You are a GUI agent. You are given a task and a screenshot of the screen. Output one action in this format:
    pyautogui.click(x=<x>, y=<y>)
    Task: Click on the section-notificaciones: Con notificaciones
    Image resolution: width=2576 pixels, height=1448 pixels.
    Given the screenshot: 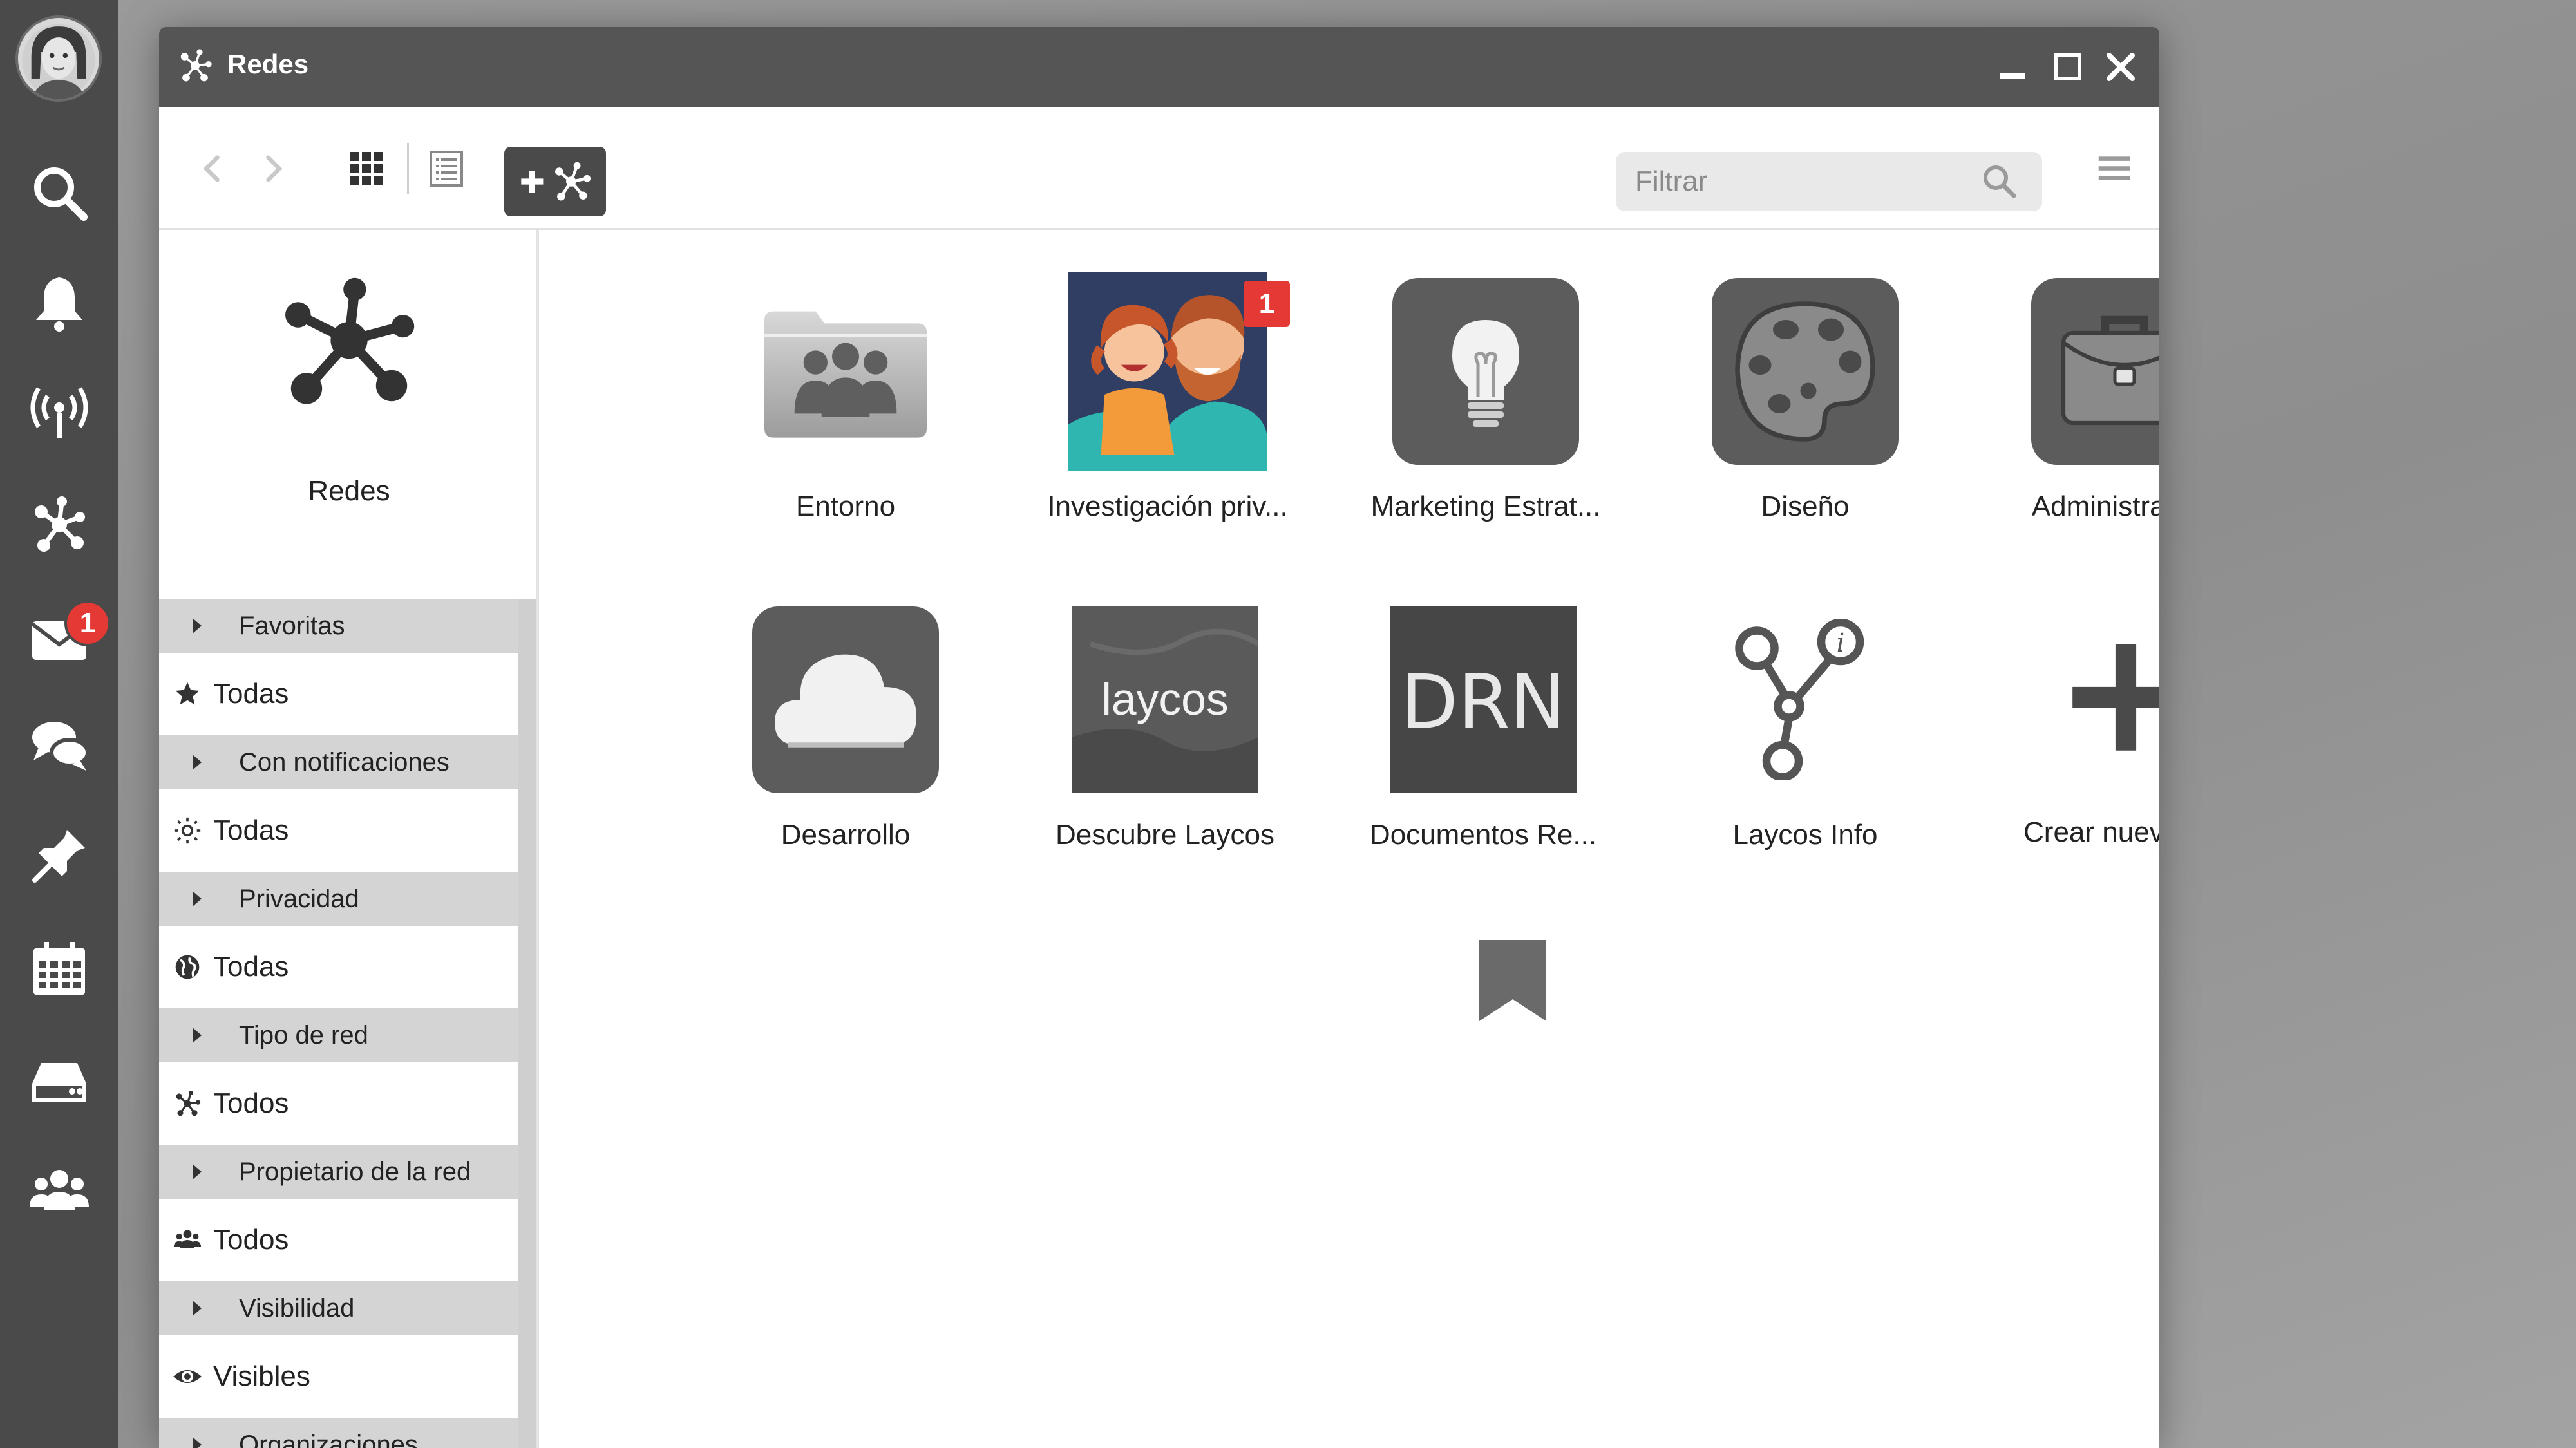 What is the action you would take?
    pyautogui.click(x=338, y=762)
    